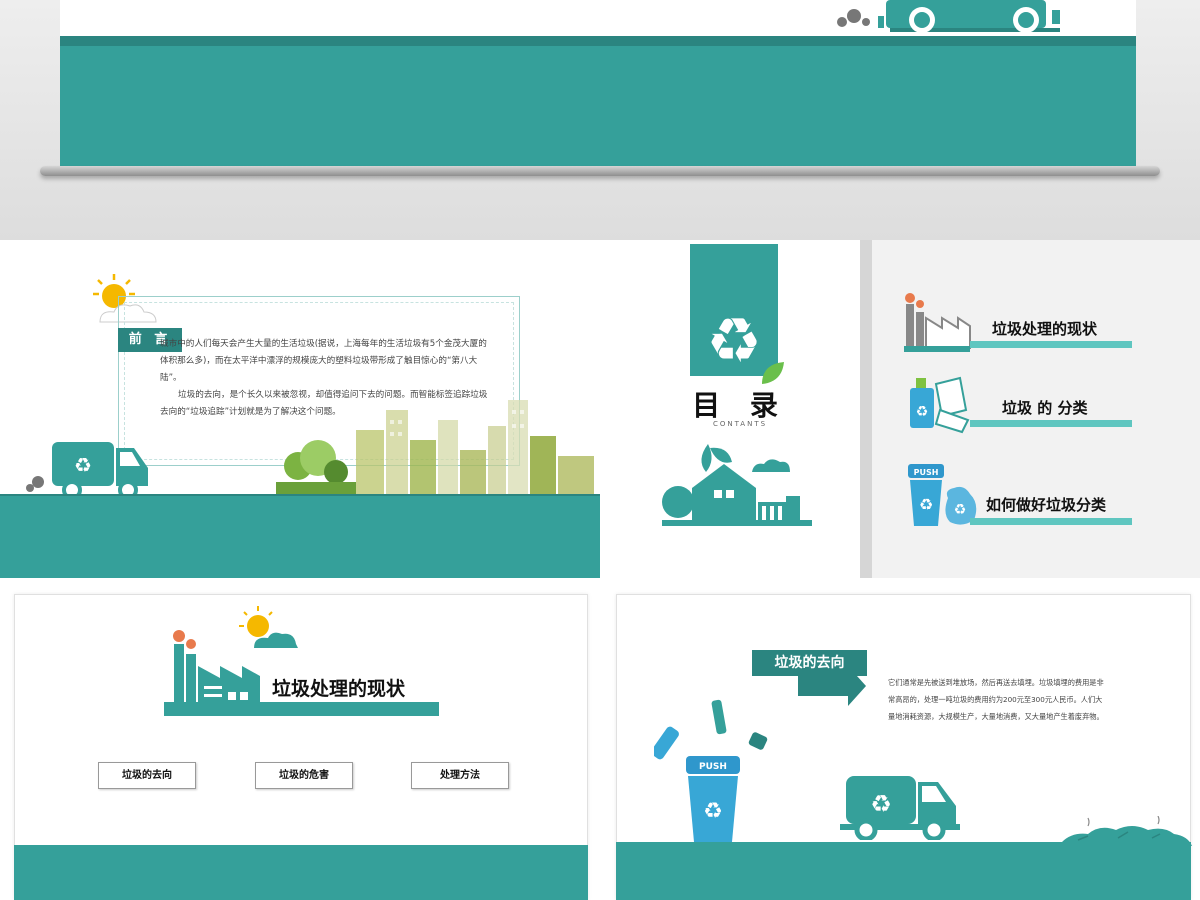 The image size is (1200, 900). I want to click on title-underline, so click(301, 709).